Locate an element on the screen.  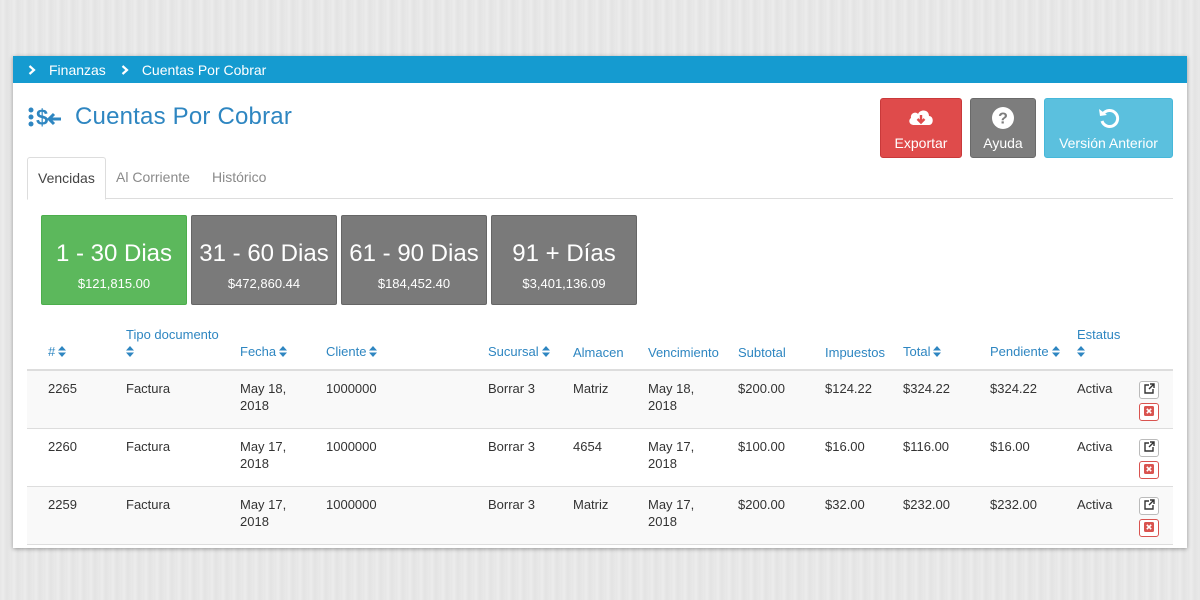
aging-card-61-90: 61 - 90 Dias $184,452.40 is located at coordinates (414, 260).